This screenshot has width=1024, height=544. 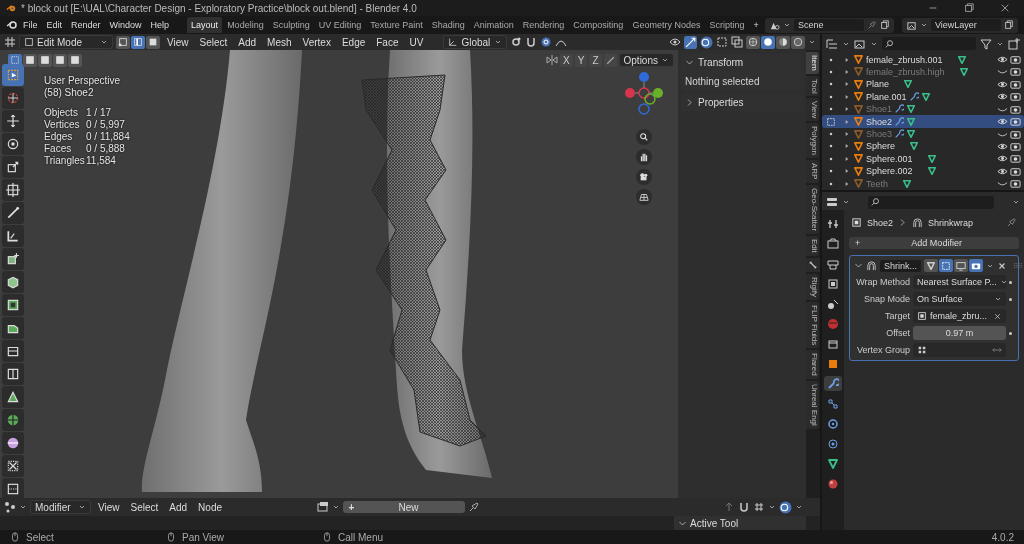 What do you see at coordinates (387, 42) in the screenshot?
I see `menu-item: Face` at bounding box center [387, 42].